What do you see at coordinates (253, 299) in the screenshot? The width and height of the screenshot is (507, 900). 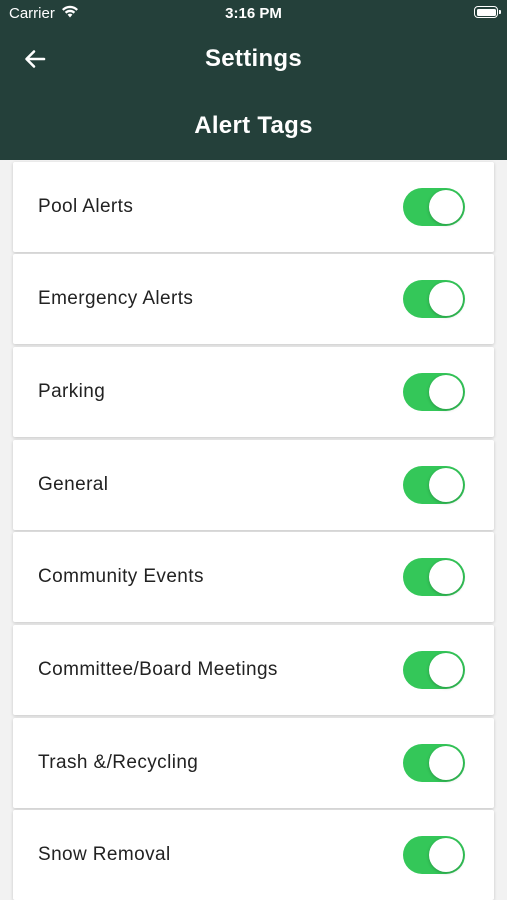 I see `alert-tag-row-emergency-alerts: Emergency Alerts` at bounding box center [253, 299].